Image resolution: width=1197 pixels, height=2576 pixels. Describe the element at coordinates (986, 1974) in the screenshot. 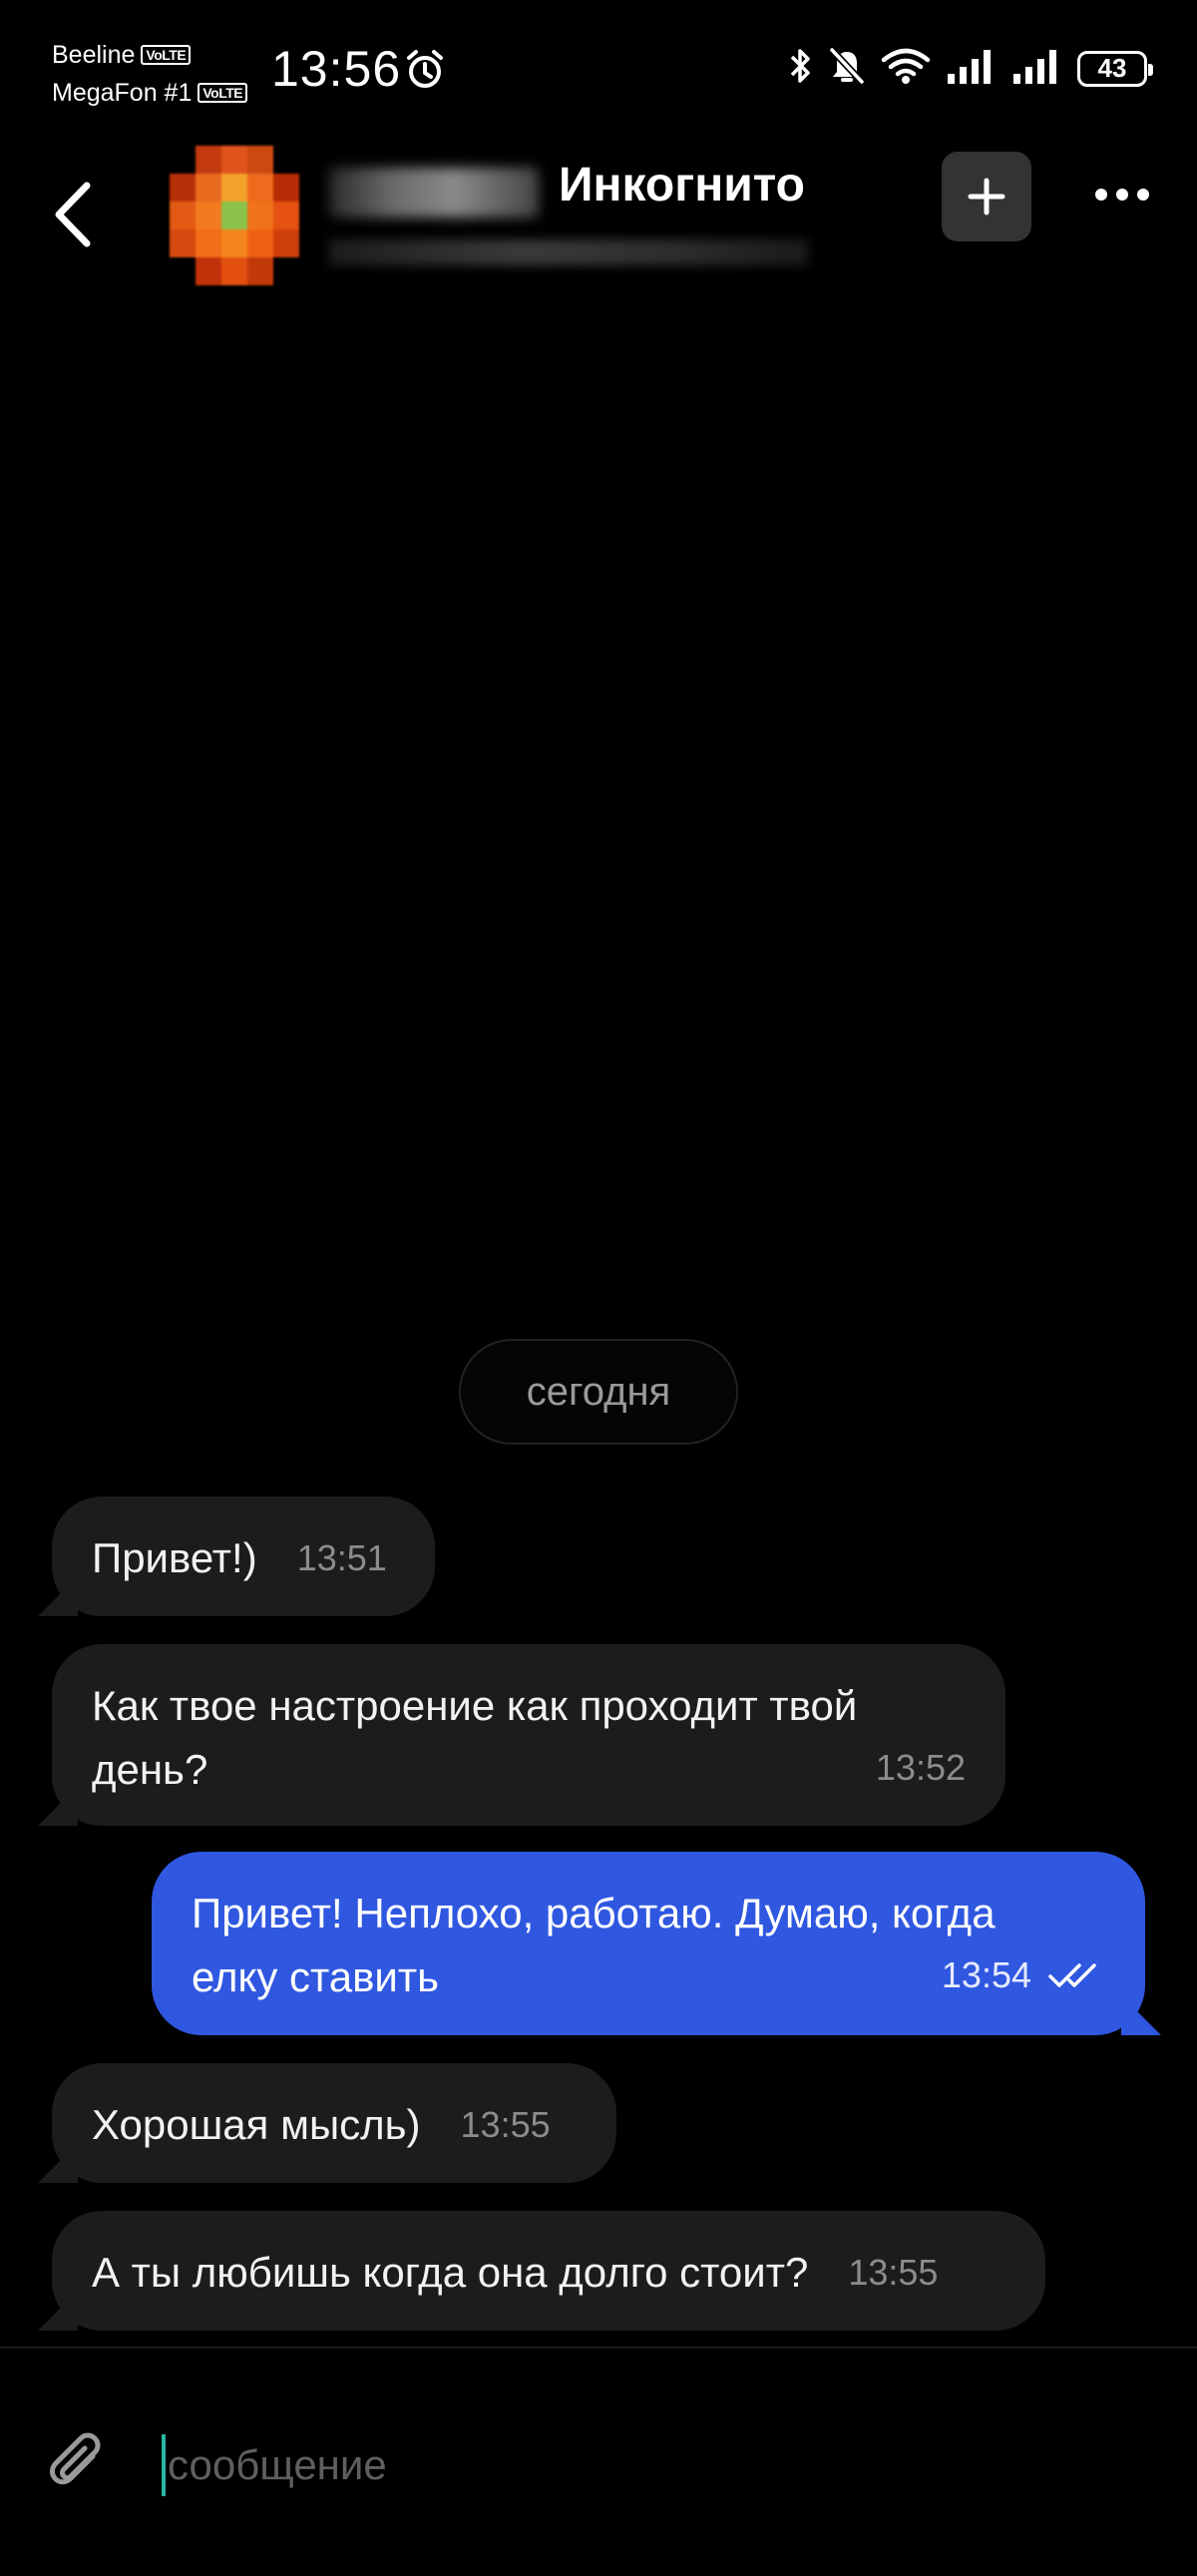

I see `message-time: 13:54` at that location.